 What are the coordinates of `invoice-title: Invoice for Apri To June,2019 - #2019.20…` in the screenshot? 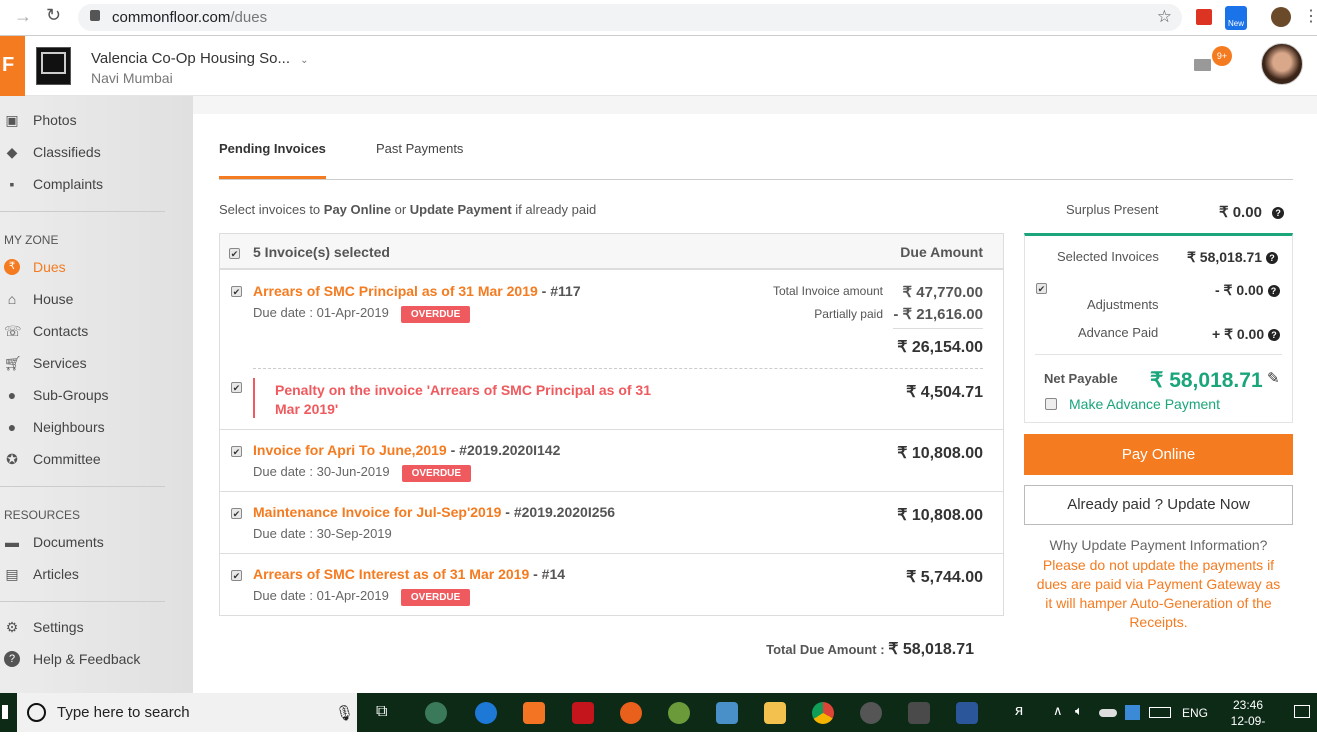 It's located at (406, 450).